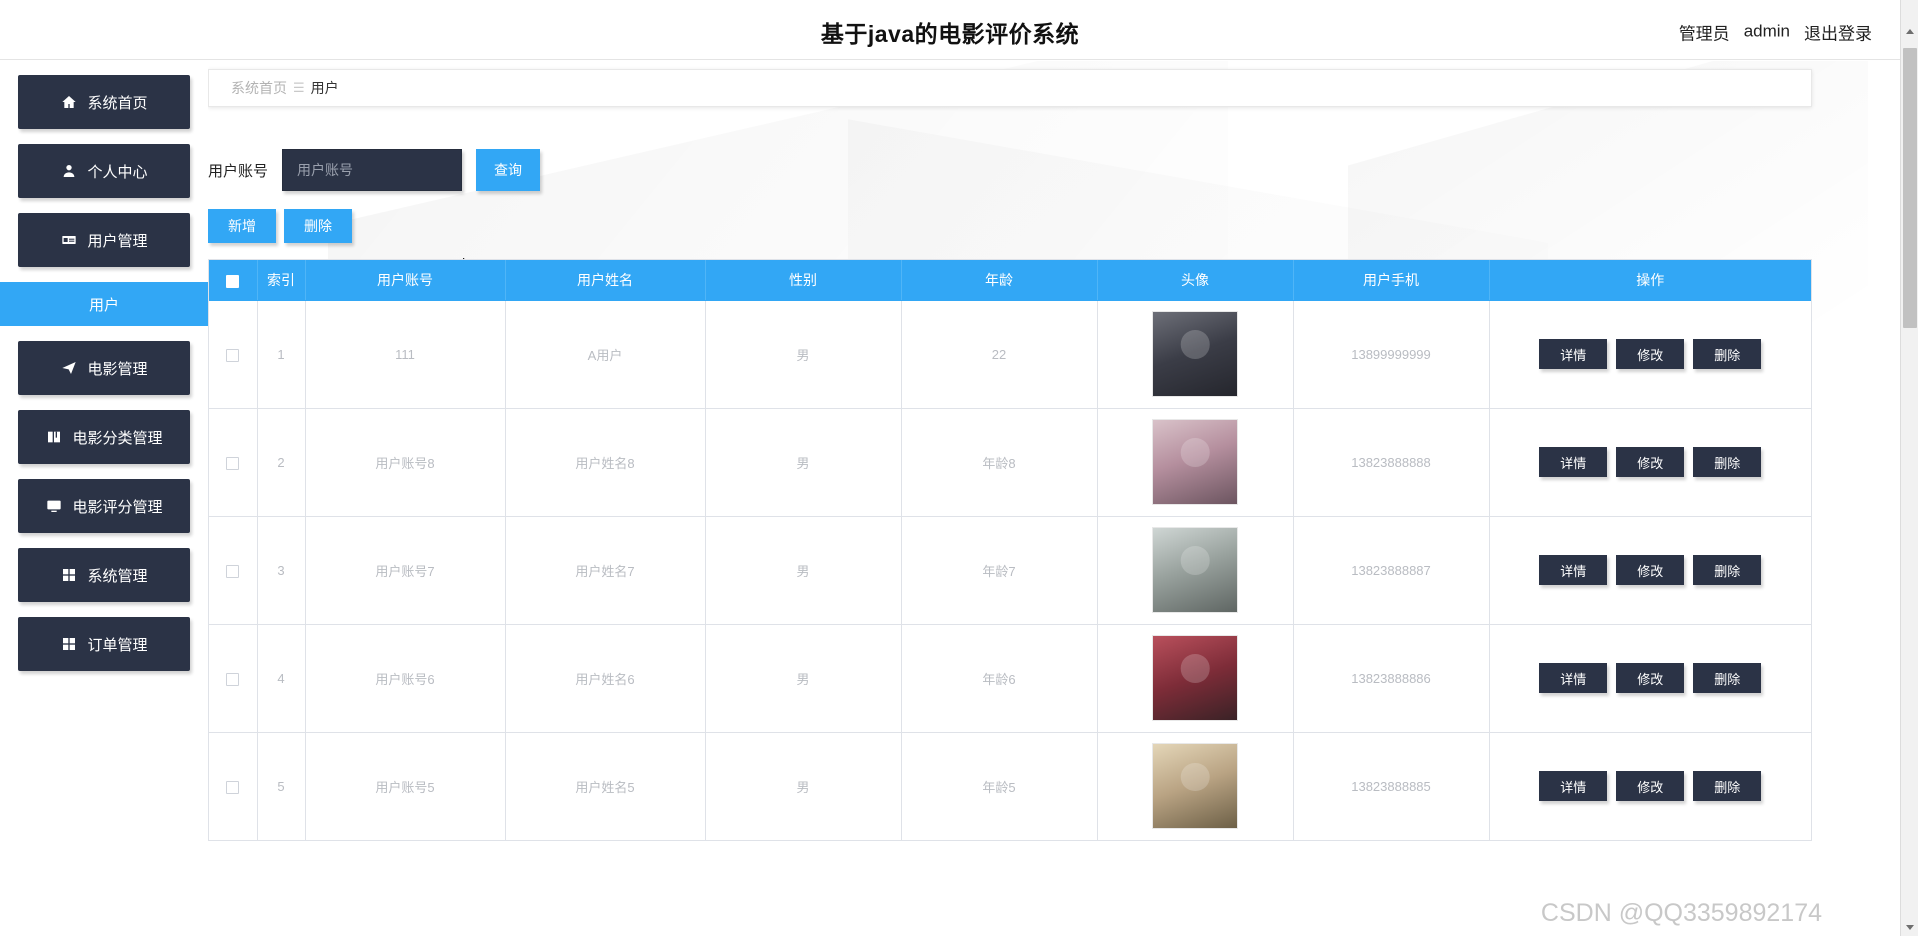 This screenshot has width=1918, height=936. Describe the element at coordinates (1910, 188) in the screenshot. I see `scrollbar-thumb` at that location.